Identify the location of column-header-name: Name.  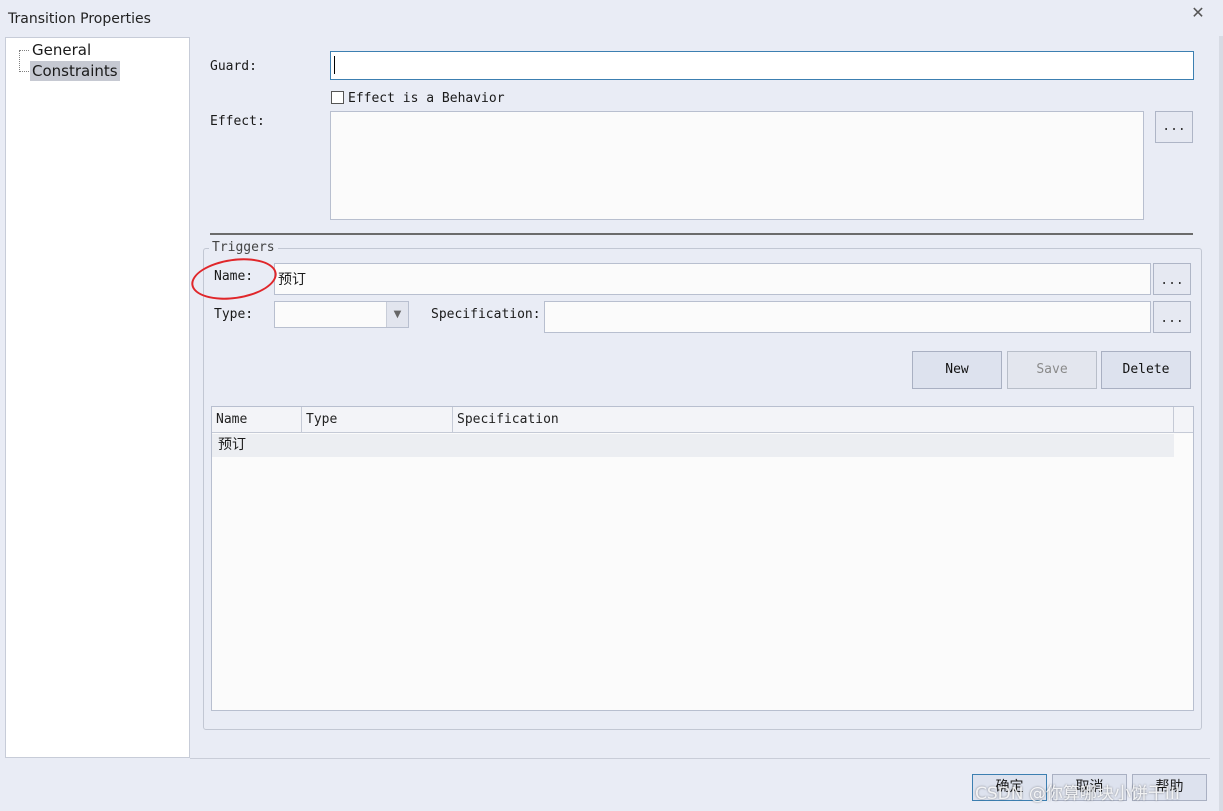
(257, 419).